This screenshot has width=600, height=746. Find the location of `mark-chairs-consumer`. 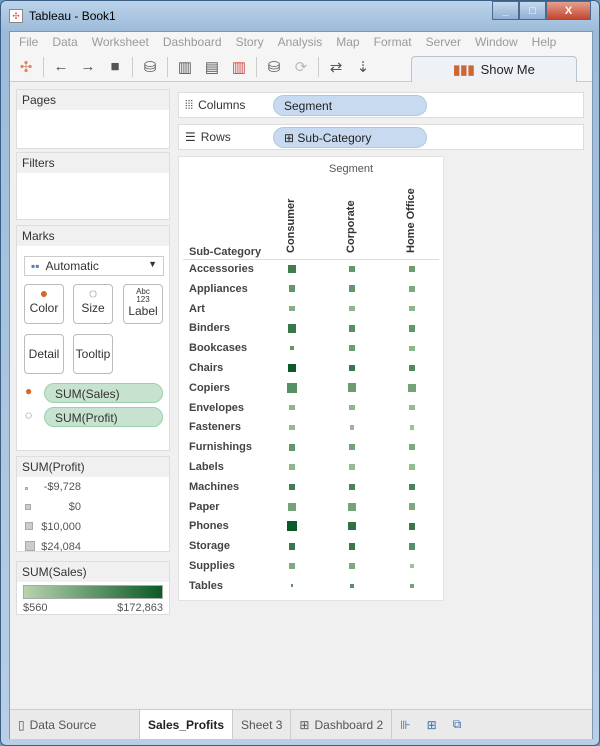

mark-chairs-consumer is located at coordinates (292, 368).